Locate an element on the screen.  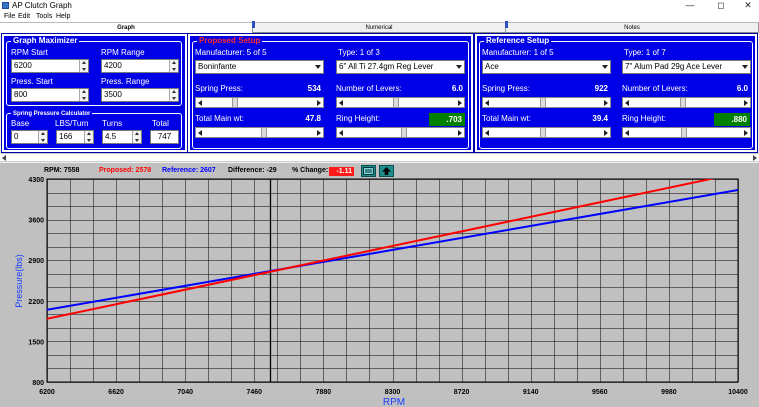
base-spinner is located at coordinates (42, 137).